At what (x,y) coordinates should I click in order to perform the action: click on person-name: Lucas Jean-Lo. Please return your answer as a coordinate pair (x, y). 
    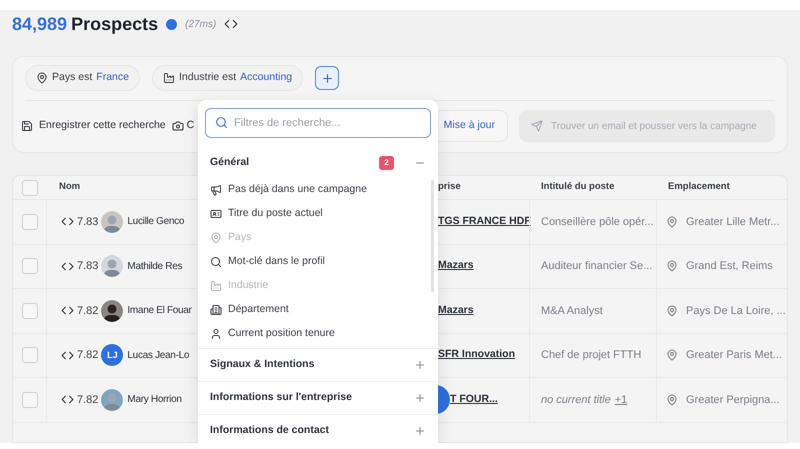
    Looking at the image, I should click on (158, 355).